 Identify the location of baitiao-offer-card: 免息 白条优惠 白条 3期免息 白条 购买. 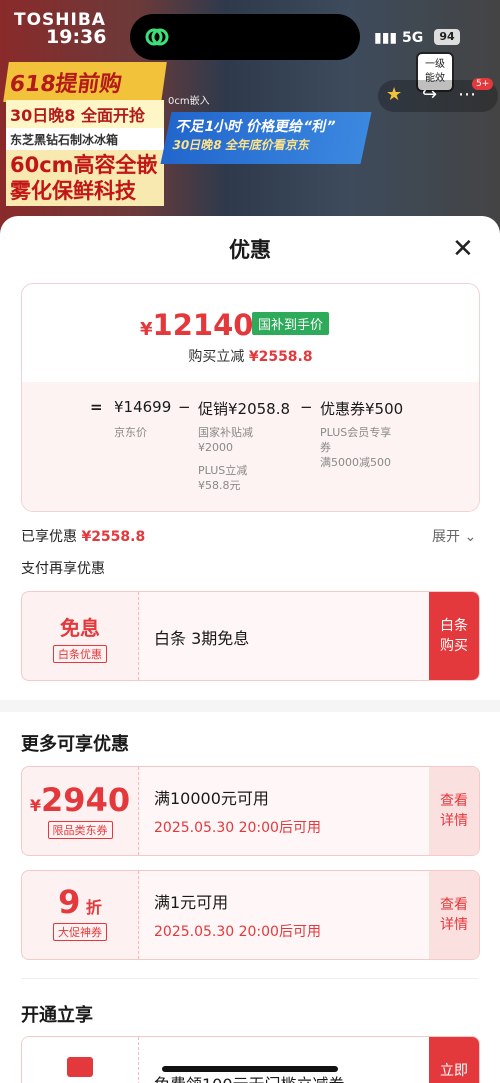
(250, 636).